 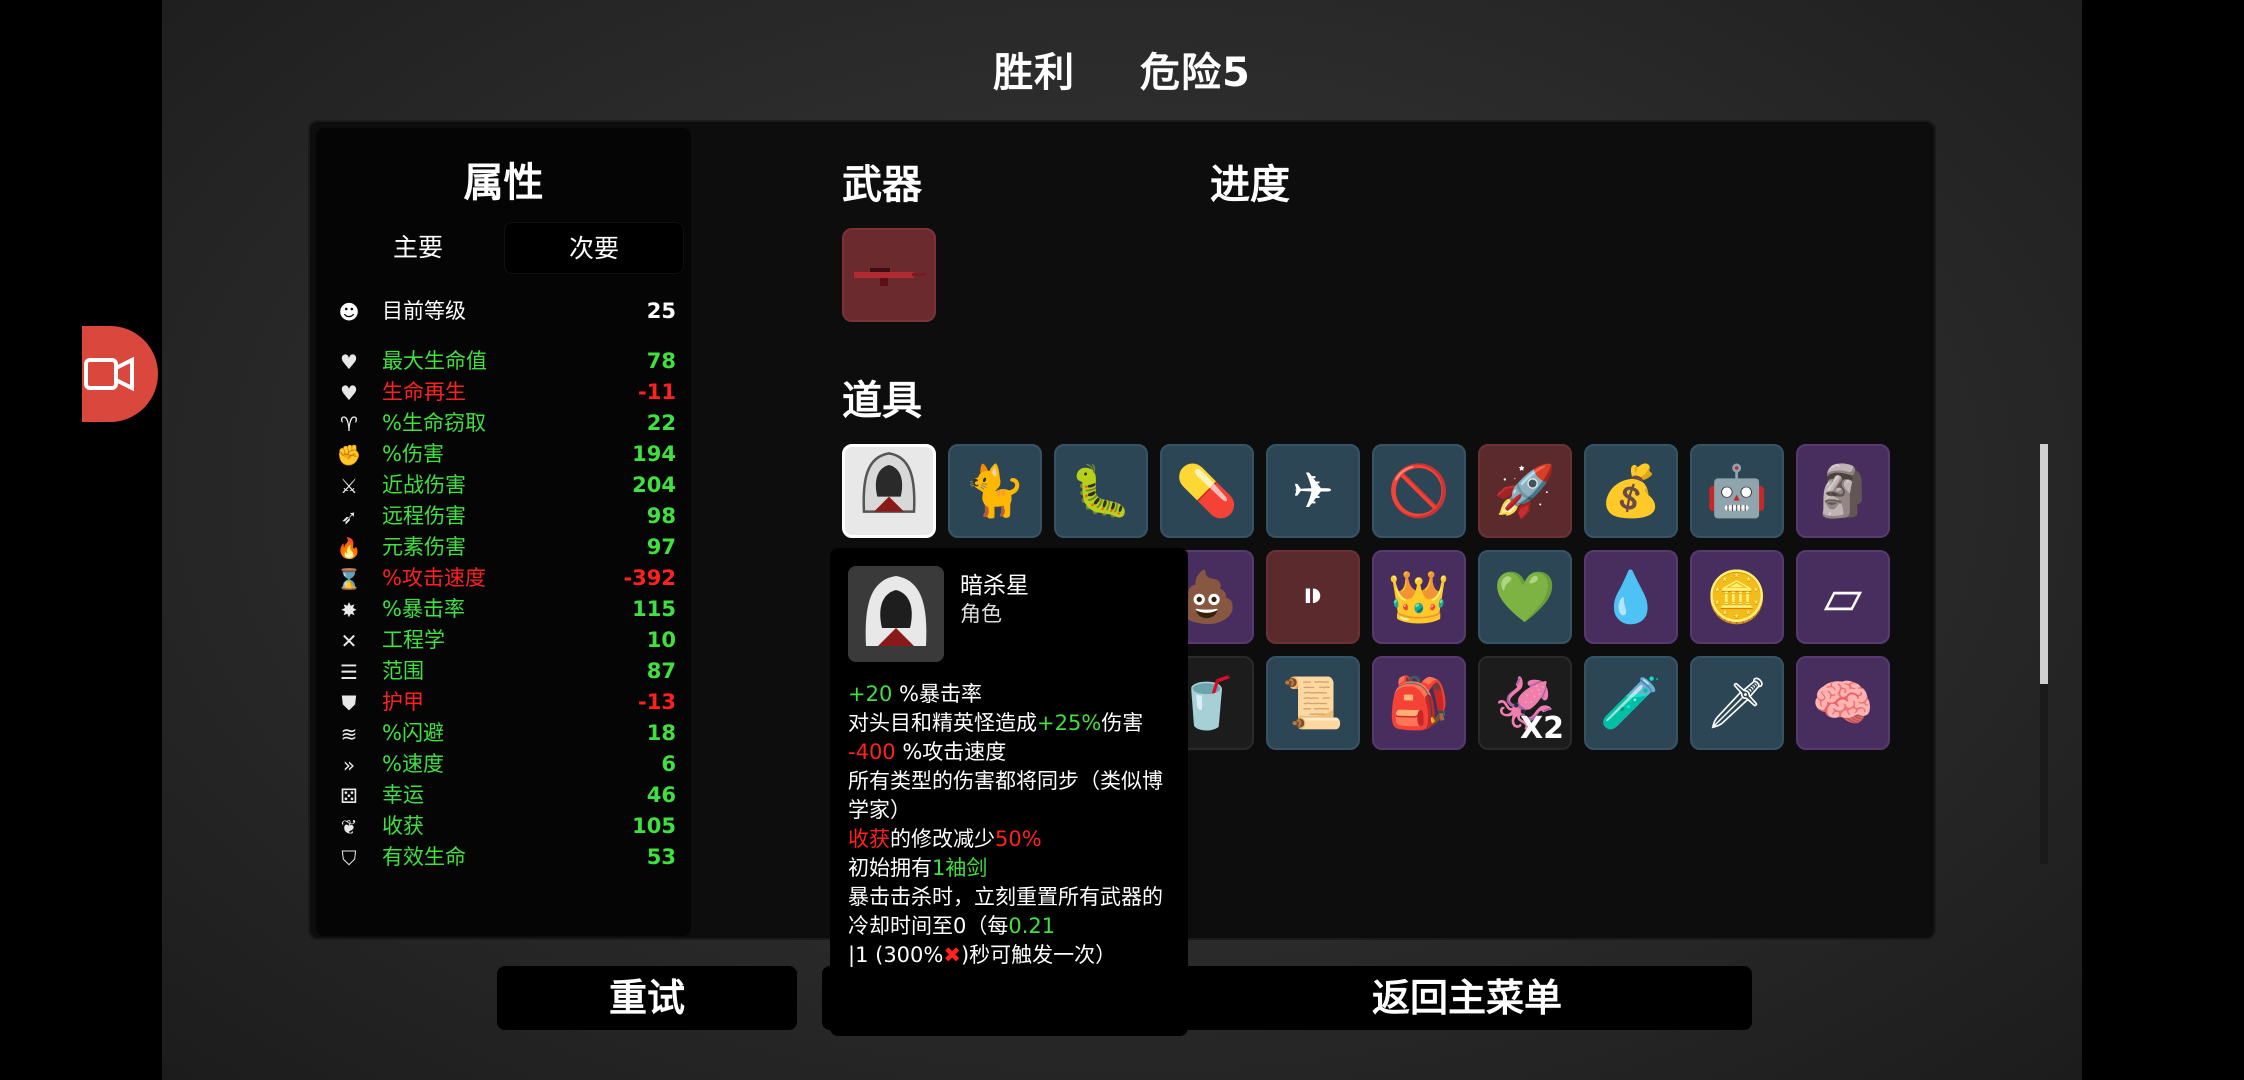 What do you see at coordinates (413, 733) in the screenshot?
I see `stat-label: %闪避` at bounding box center [413, 733].